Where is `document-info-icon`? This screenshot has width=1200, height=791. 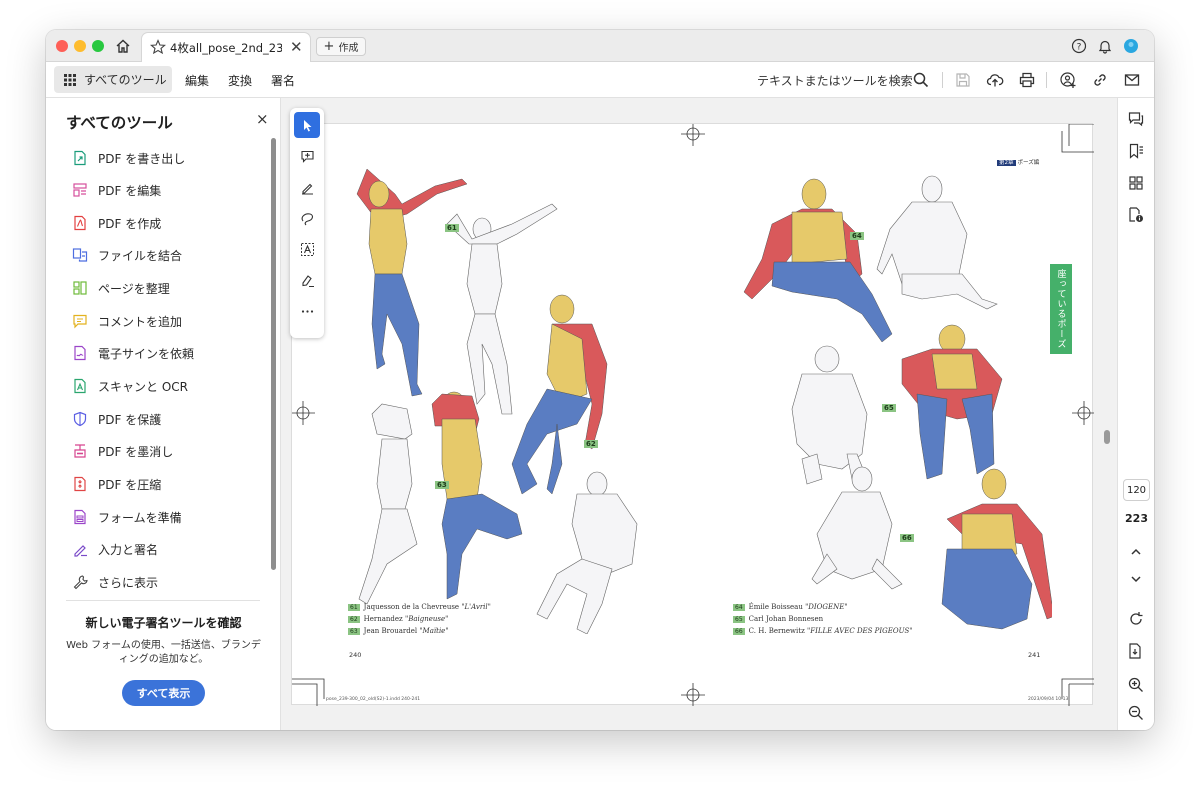
document-info-icon is located at coordinates (1136, 215).